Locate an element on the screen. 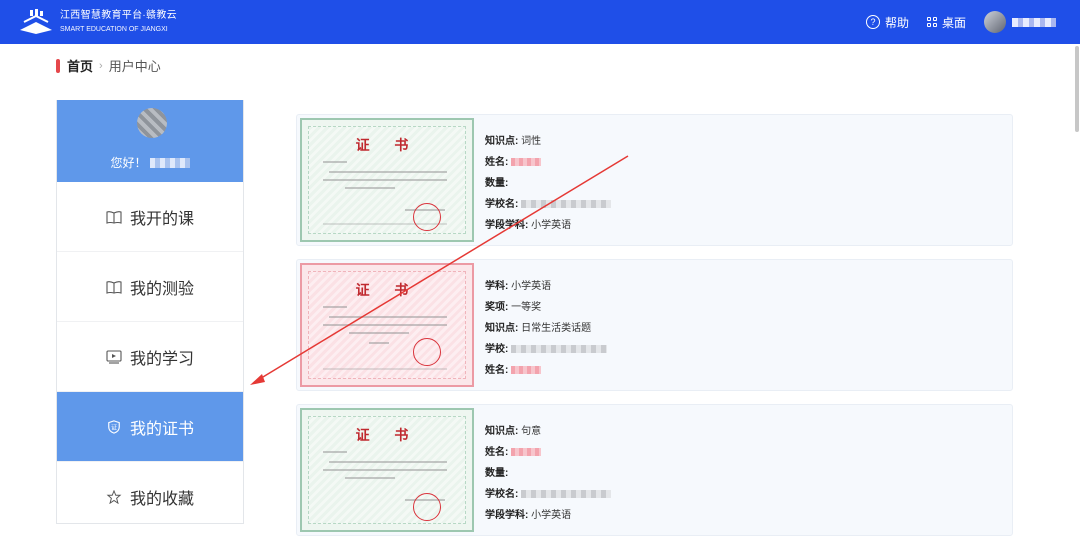  sidebar-item-my-learning: 我的学习 is located at coordinates (150, 357).